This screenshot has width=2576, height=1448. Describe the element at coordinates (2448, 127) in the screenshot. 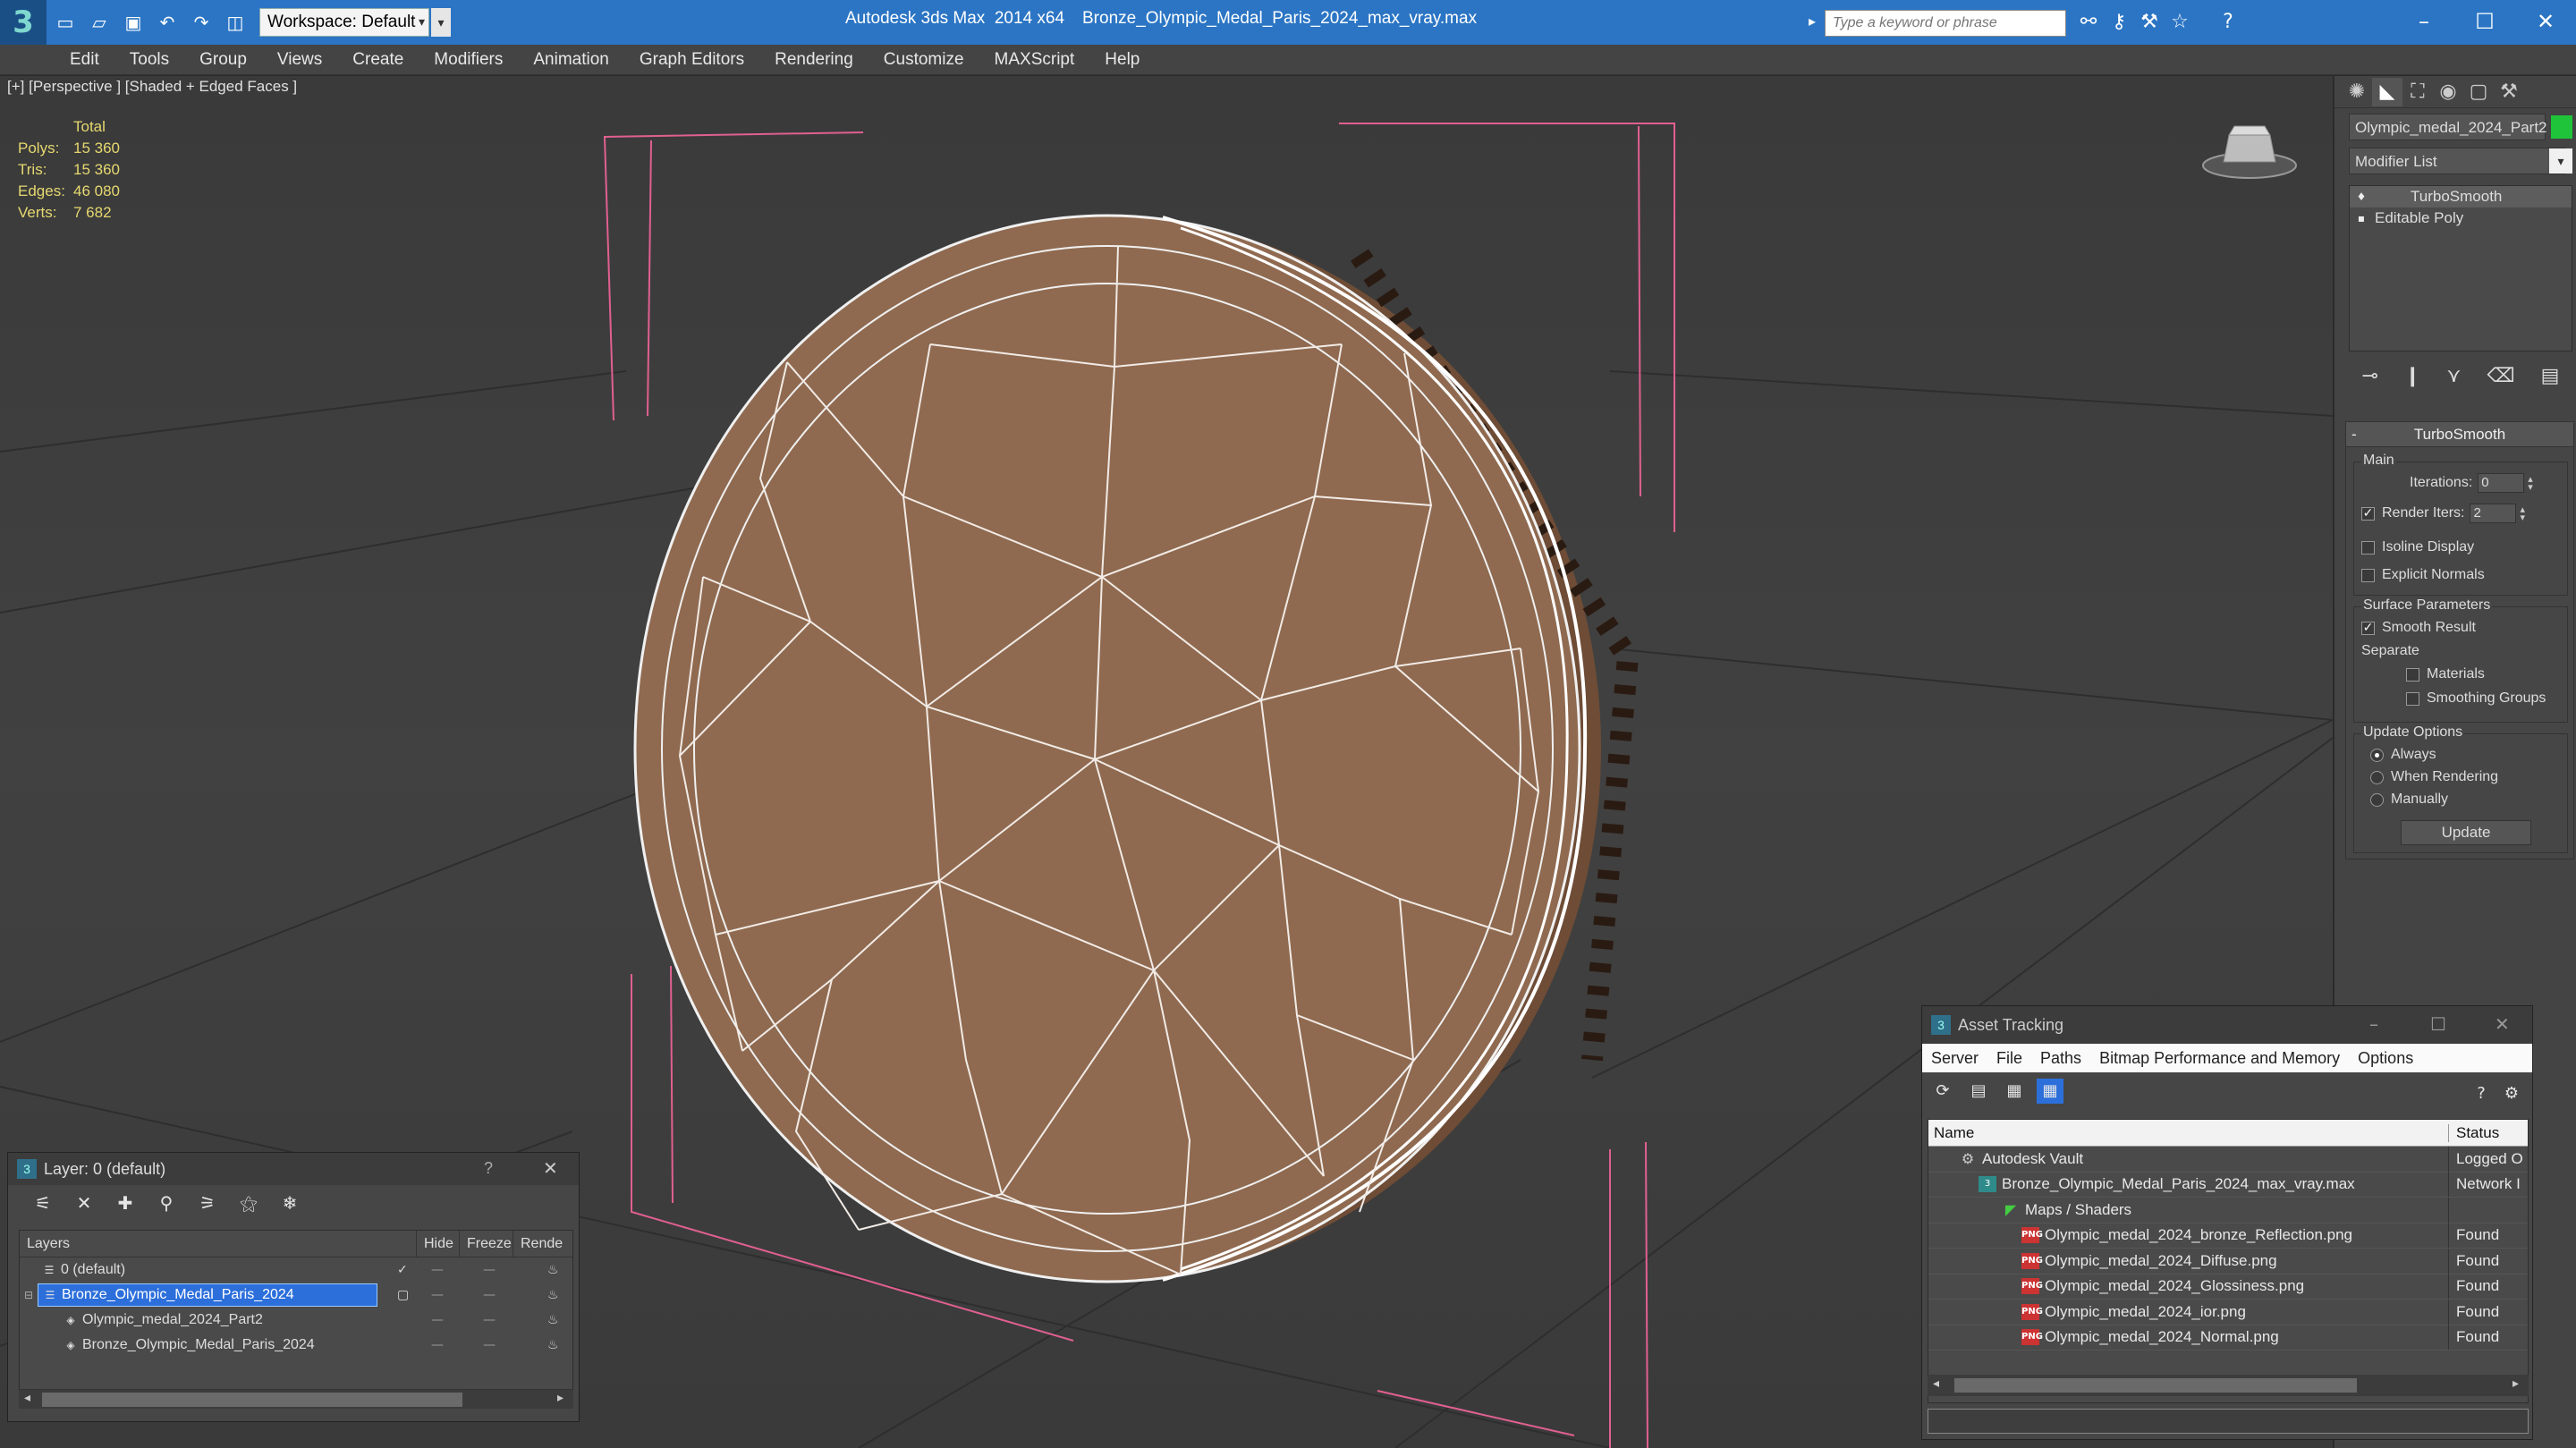

I see `object-name-field: Olympic_medal_2024_Part2` at that location.